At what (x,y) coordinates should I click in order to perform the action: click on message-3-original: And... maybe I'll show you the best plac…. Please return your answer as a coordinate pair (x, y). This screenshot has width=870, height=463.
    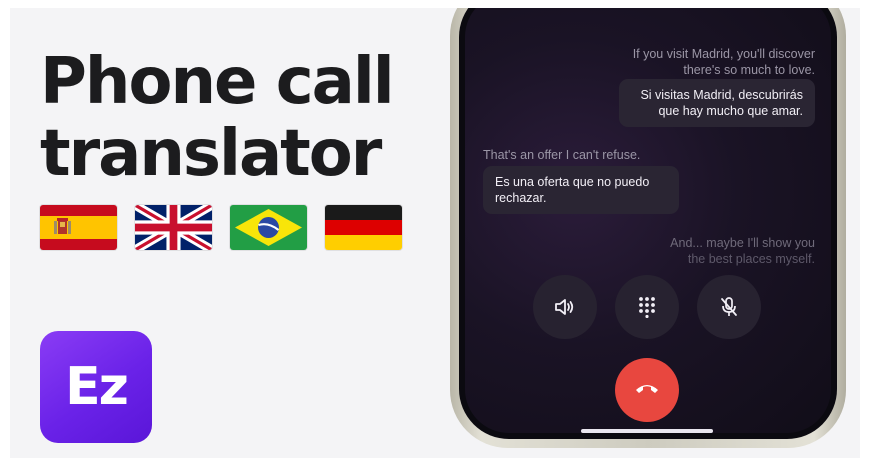
    Looking at the image, I should click on (705, 251).